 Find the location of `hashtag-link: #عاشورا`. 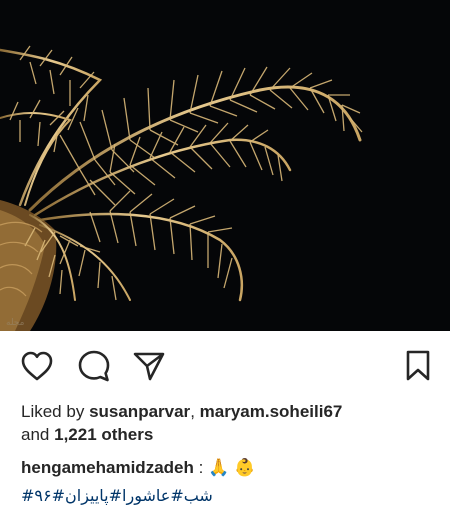

hashtag-link: #عاشورا is located at coordinates (153, 495).